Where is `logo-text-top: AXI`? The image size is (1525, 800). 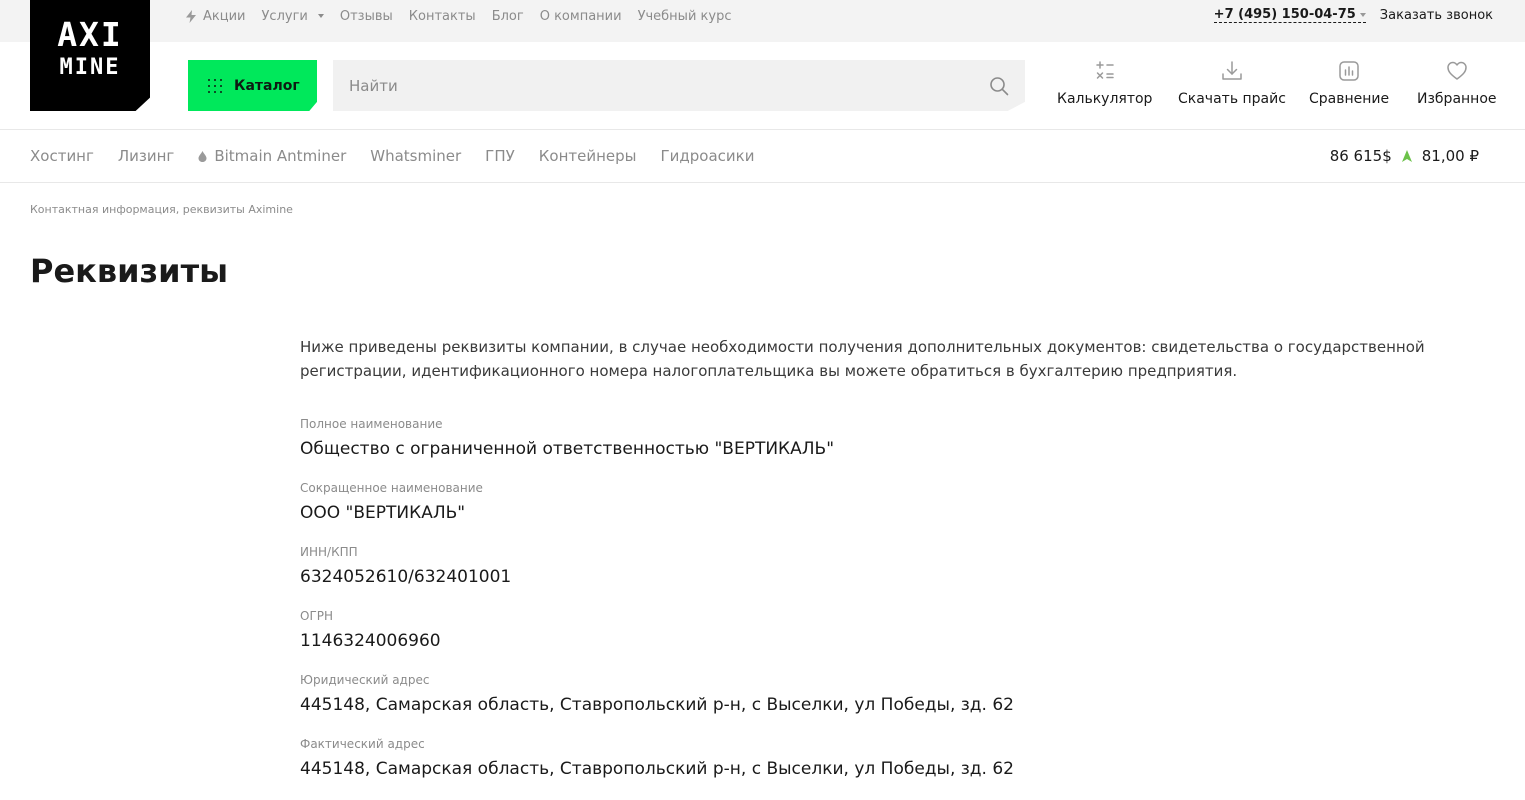 logo-text-top: AXI is located at coordinates (90, 34).